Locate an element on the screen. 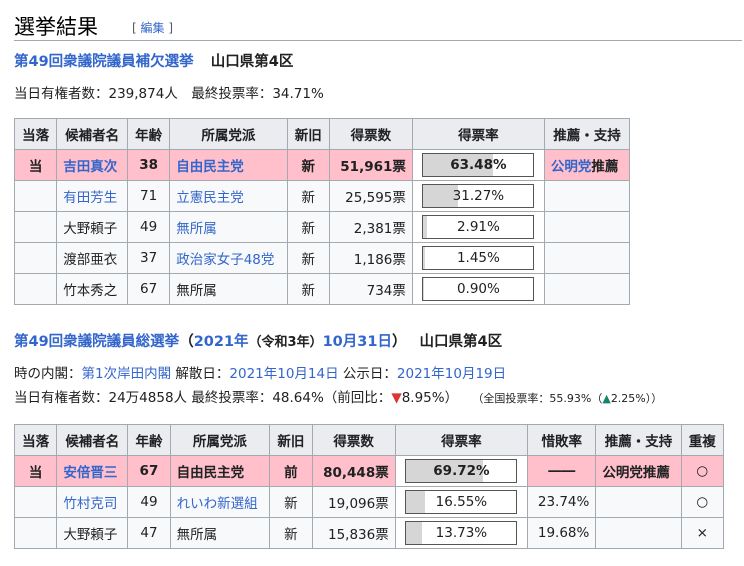 This screenshot has width=744, height=566. vote-share-bar: 1.45% is located at coordinates (478, 258).